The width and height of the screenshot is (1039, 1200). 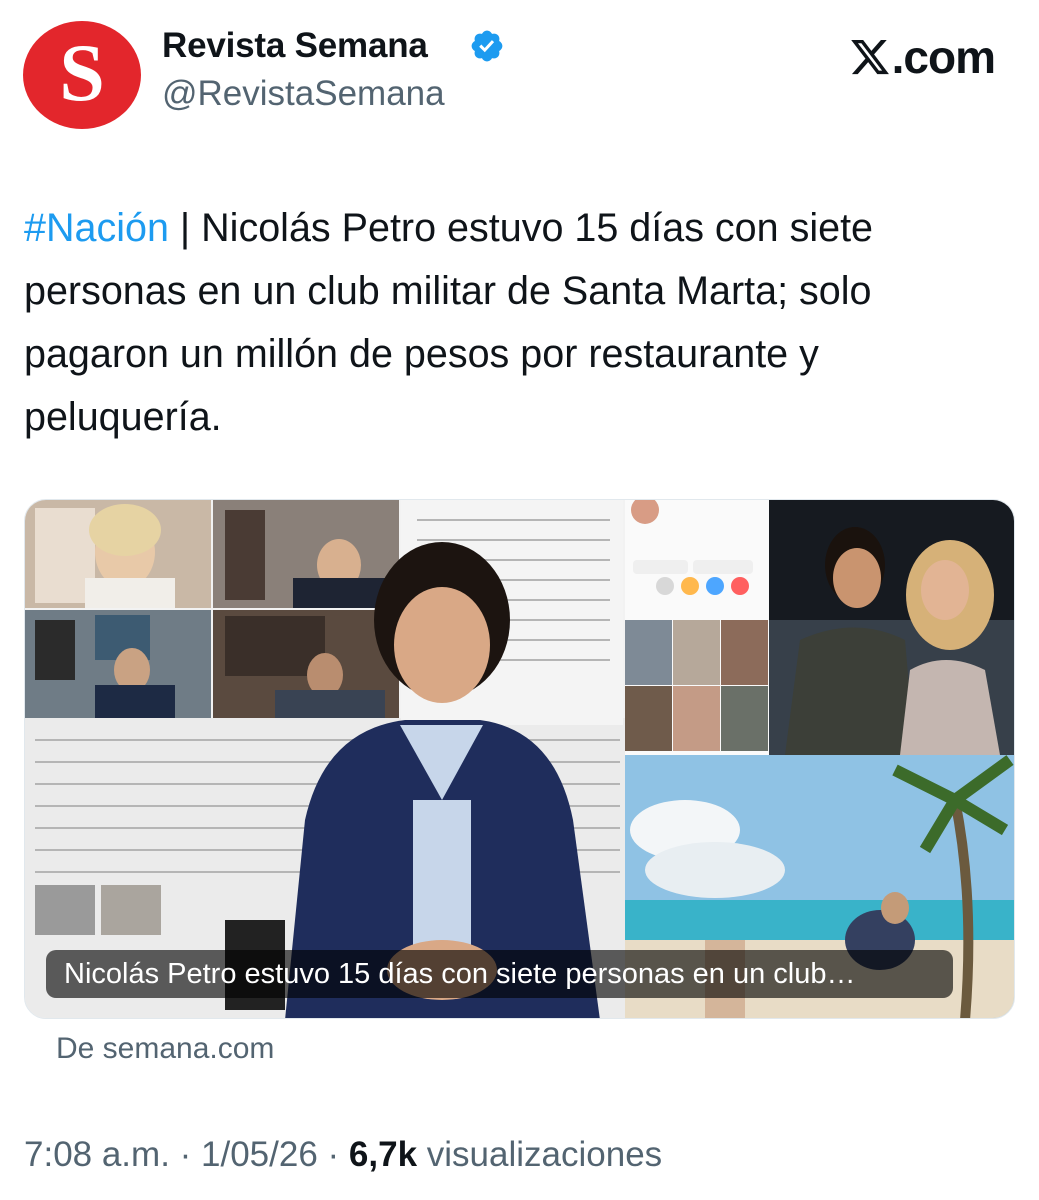 I want to click on handle: @RevistaSemana, so click(x=303, y=94).